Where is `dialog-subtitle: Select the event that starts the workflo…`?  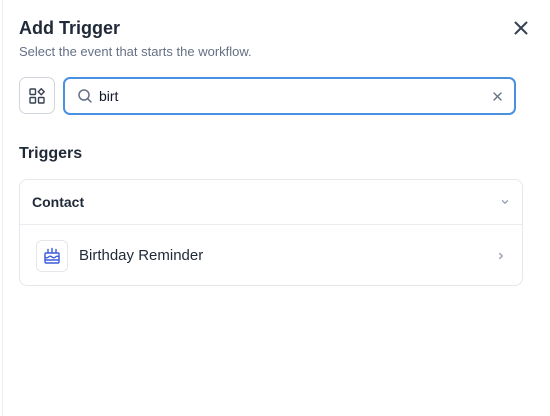 dialog-subtitle: Select the event that starts the workflo… is located at coordinates (135, 51).